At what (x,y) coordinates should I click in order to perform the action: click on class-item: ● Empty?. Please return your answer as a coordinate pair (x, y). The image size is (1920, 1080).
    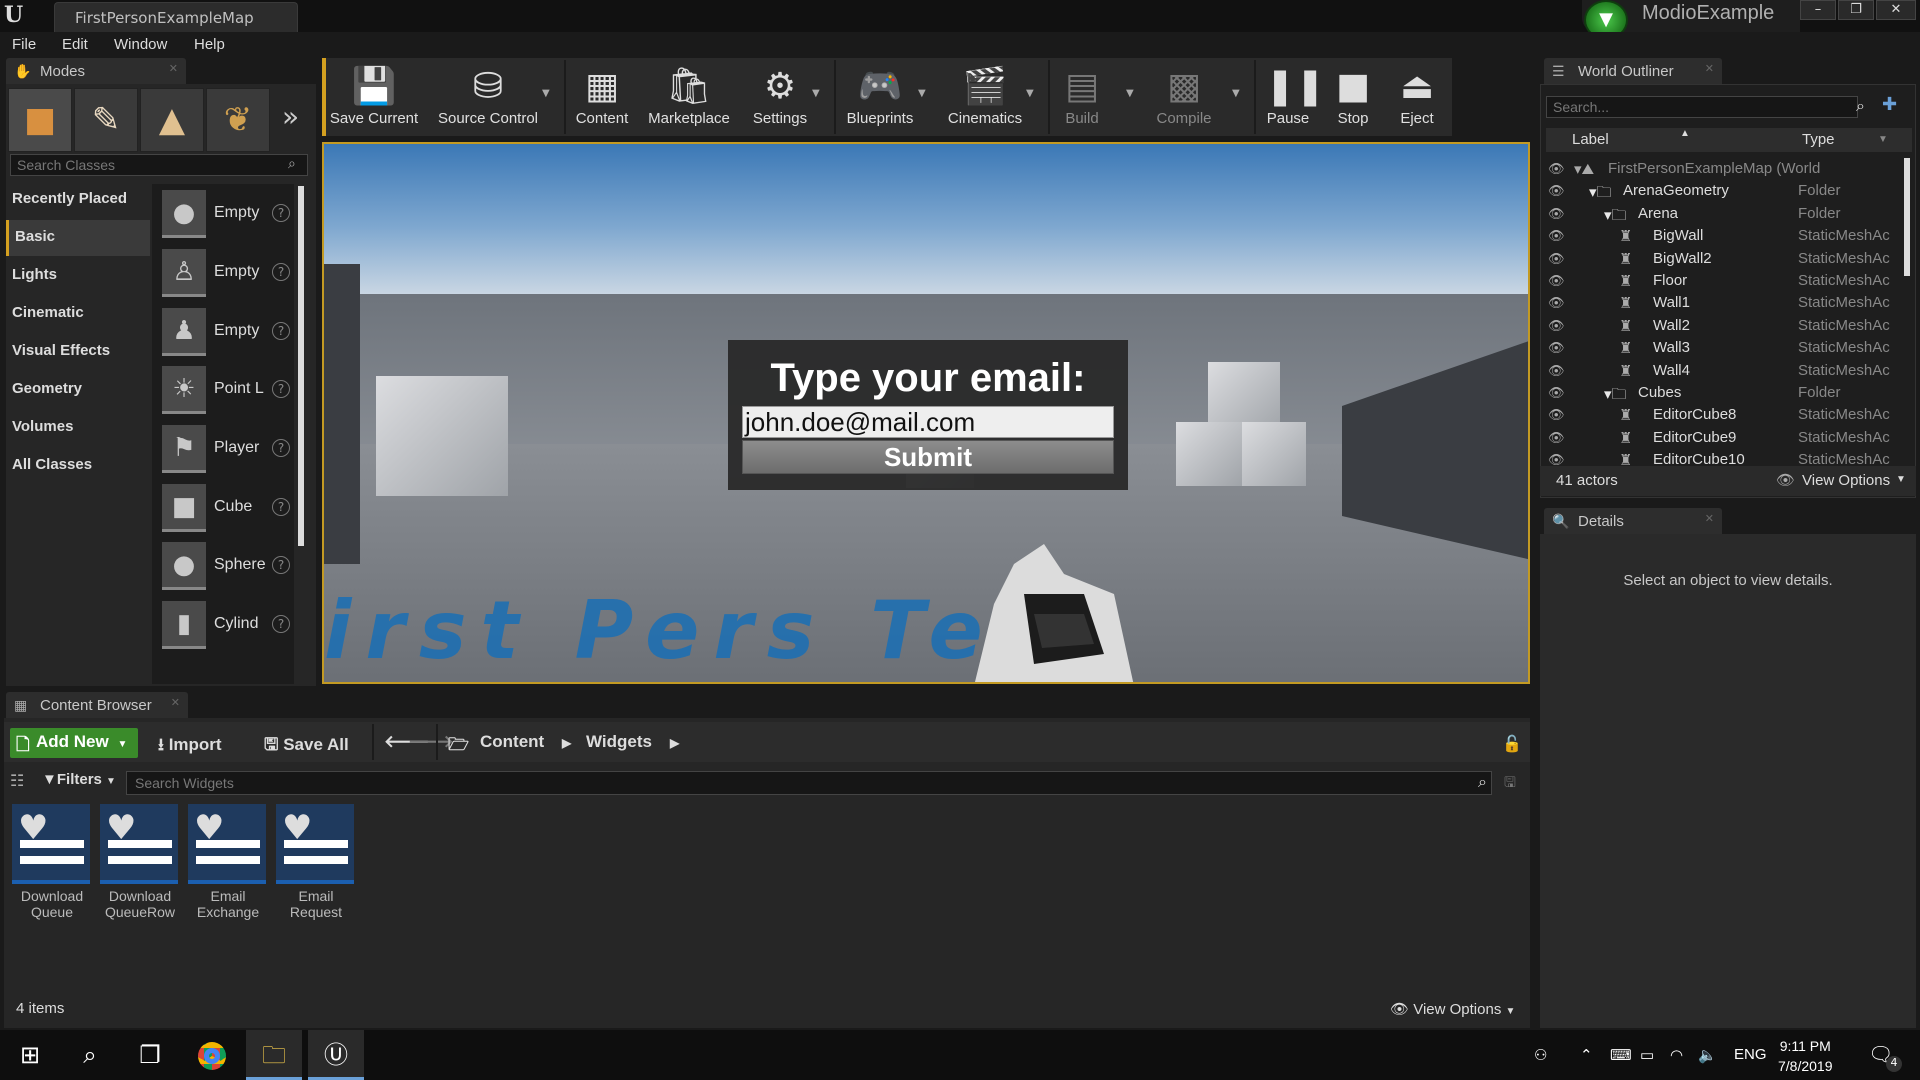
    Looking at the image, I should click on (228, 215).